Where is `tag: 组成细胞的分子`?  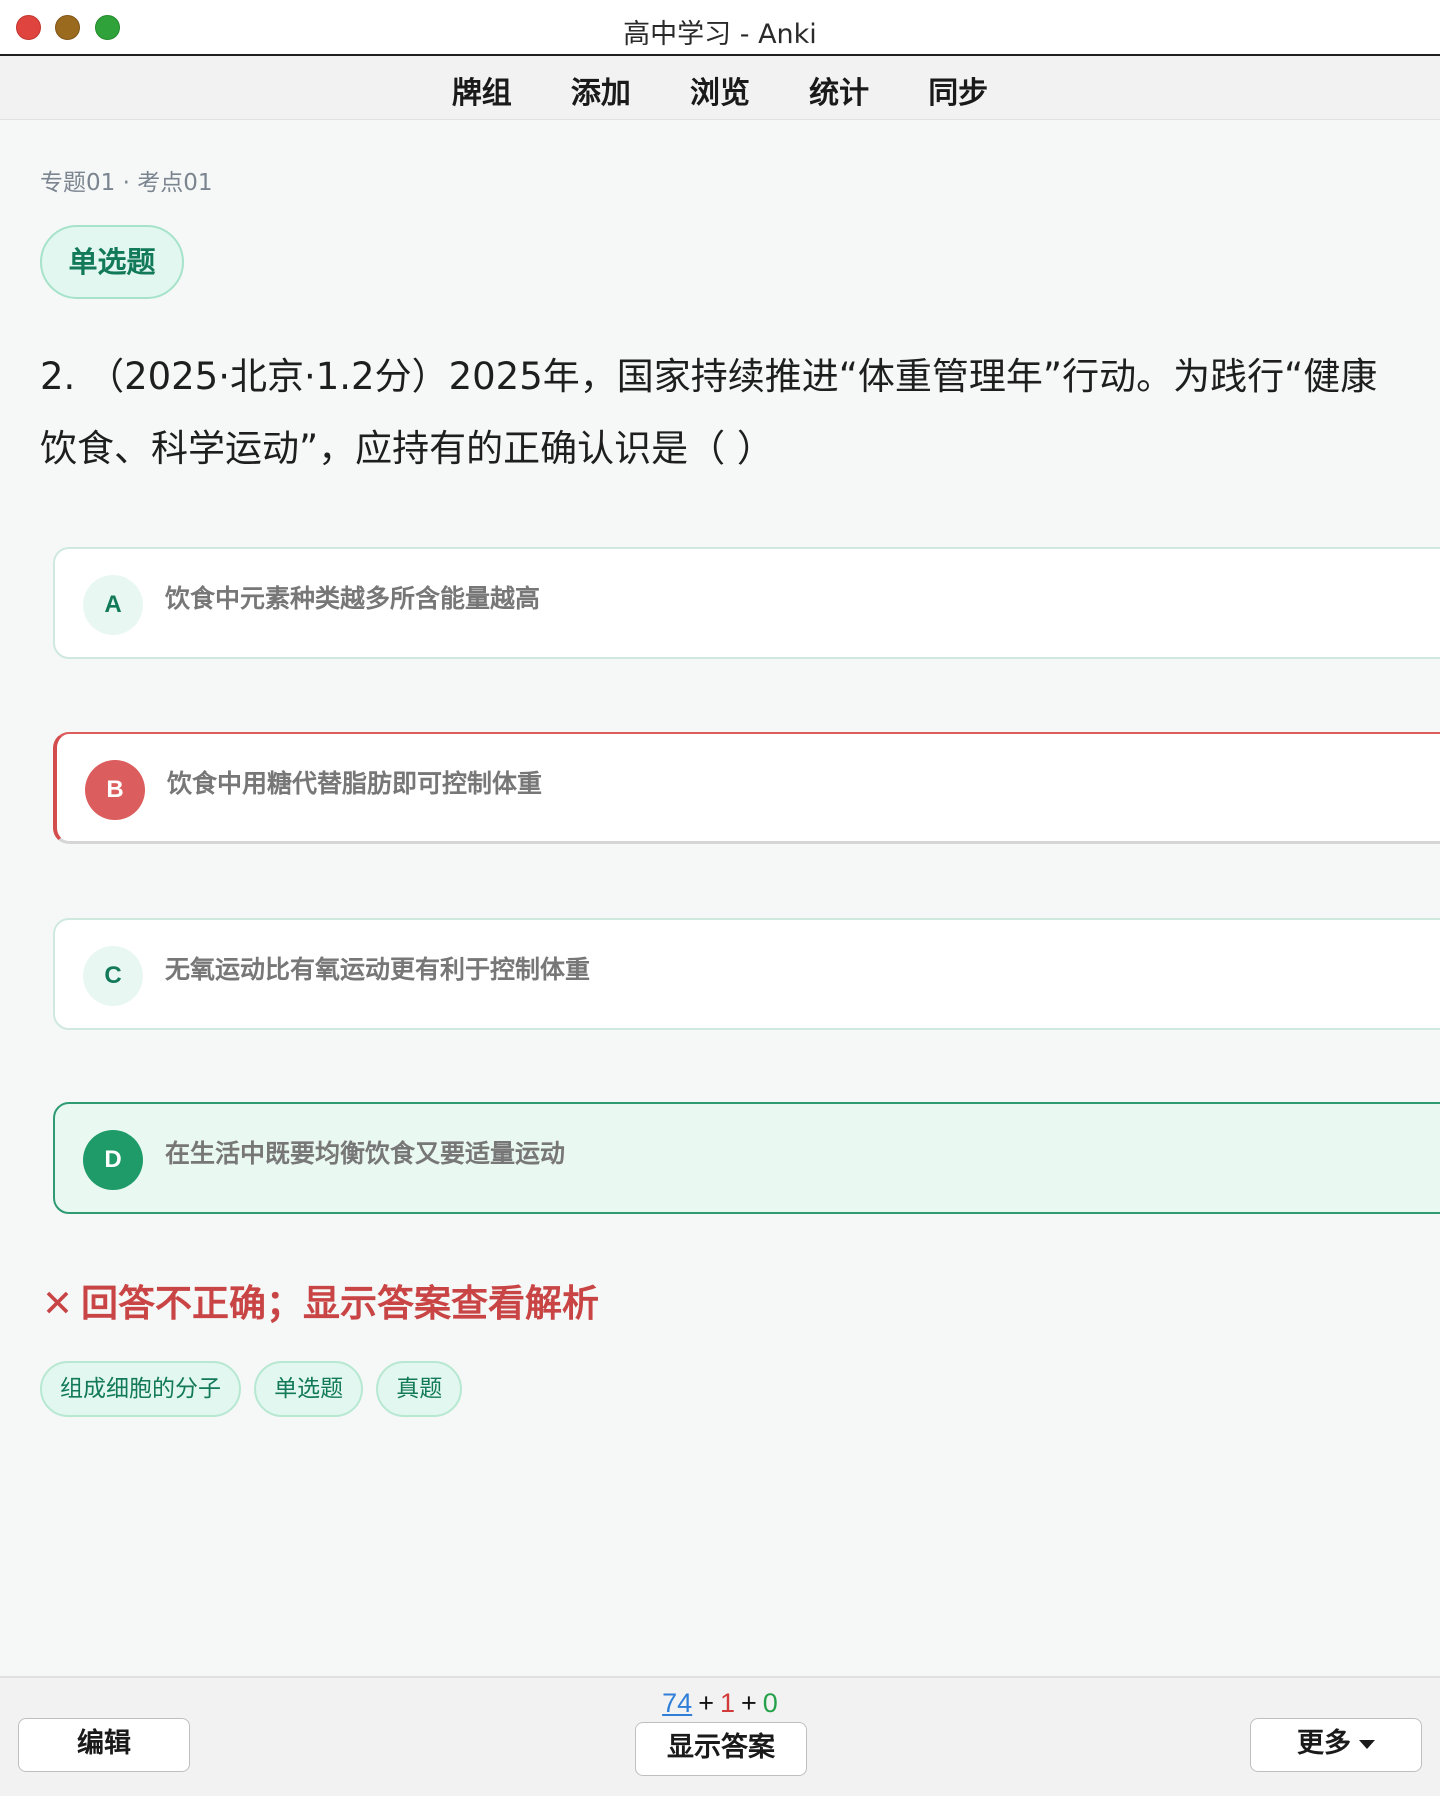
tag: 组成细胞的分子 is located at coordinates (140, 1389).